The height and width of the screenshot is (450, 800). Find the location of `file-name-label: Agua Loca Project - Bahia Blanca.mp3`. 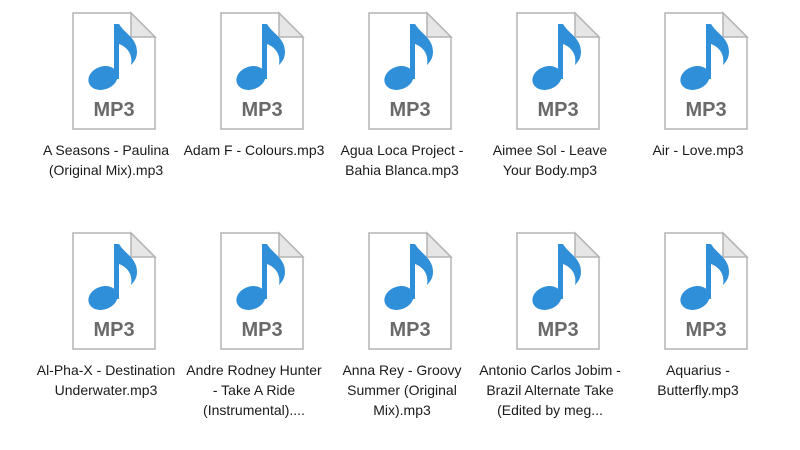

file-name-label: Agua Loca Project - Bahia Blanca.mp3 is located at coordinates (402, 160).